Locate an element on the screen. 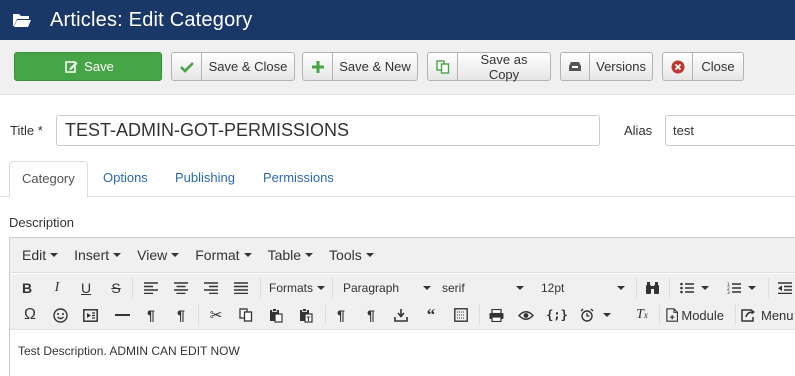 The width and height of the screenshot is (795, 376). alias-input: test is located at coordinates (730, 130).